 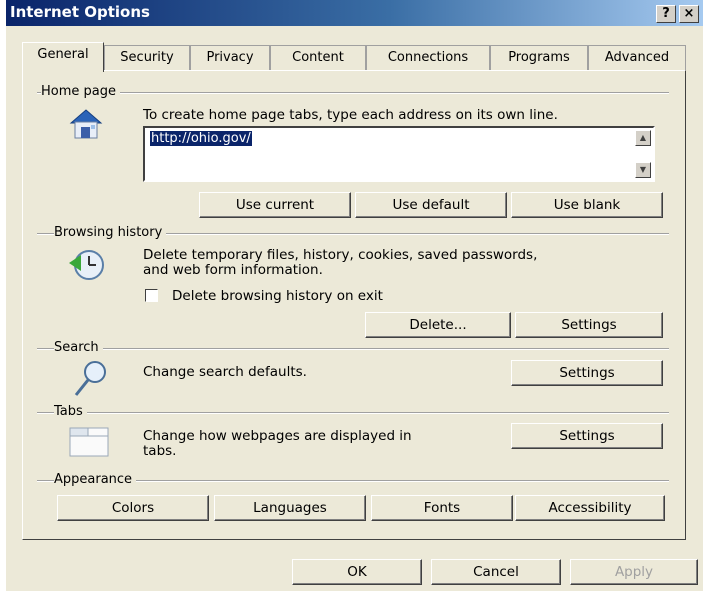 I want to click on history-clock-icon, so click(x=86, y=265).